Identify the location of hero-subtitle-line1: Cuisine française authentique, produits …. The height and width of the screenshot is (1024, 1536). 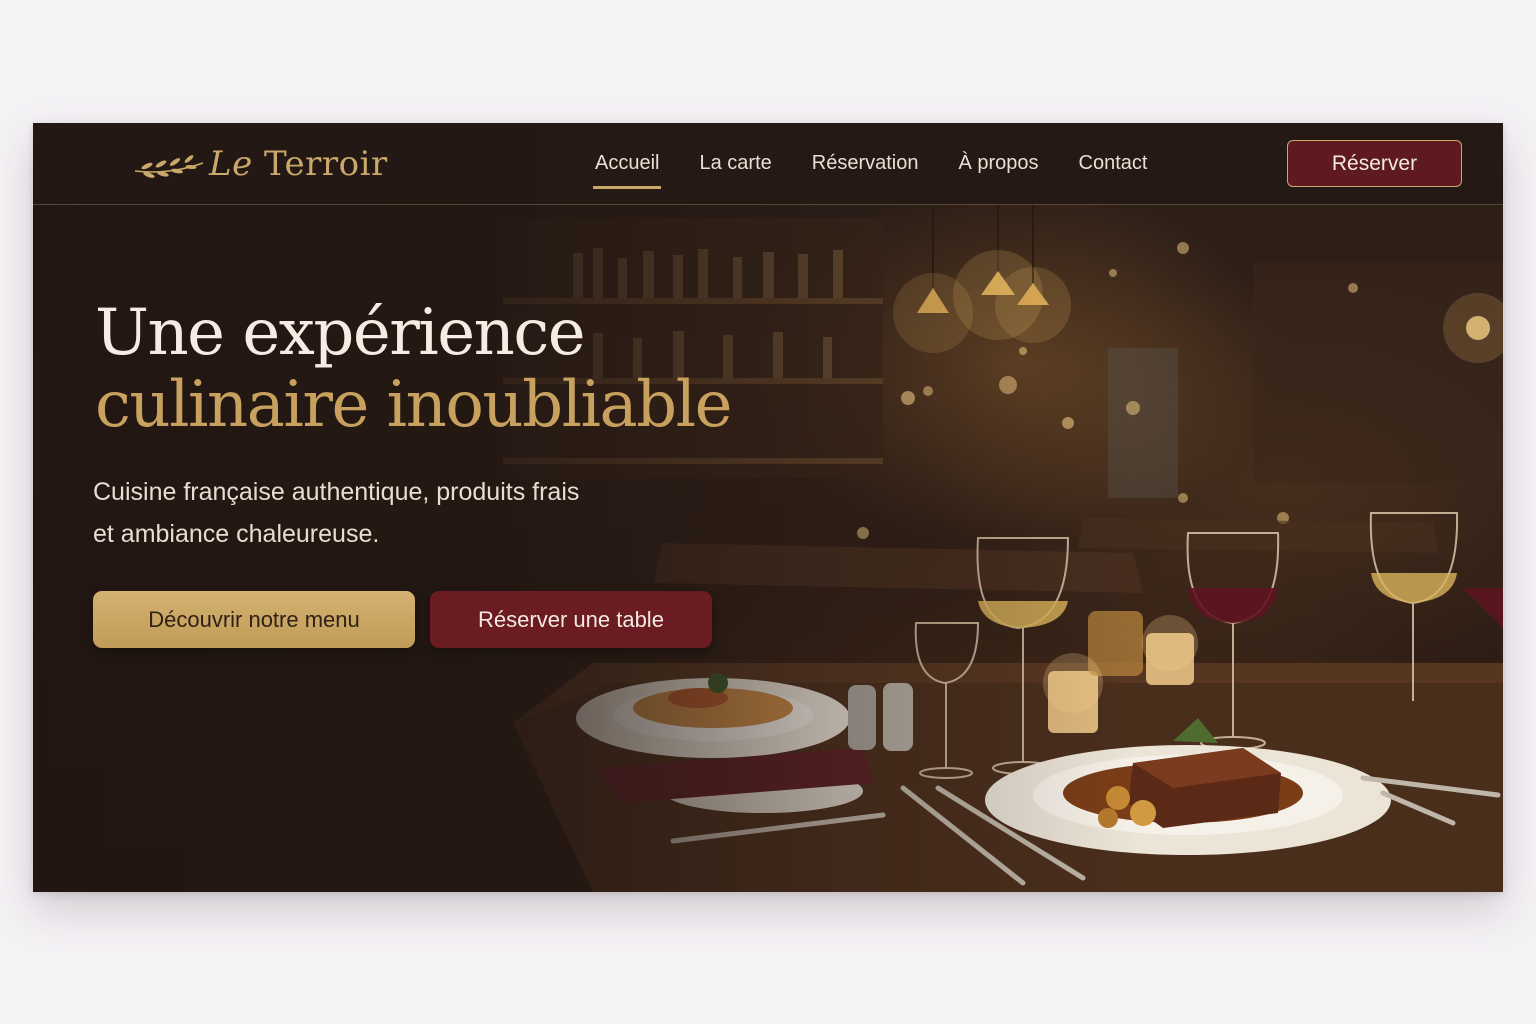
(336, 492).